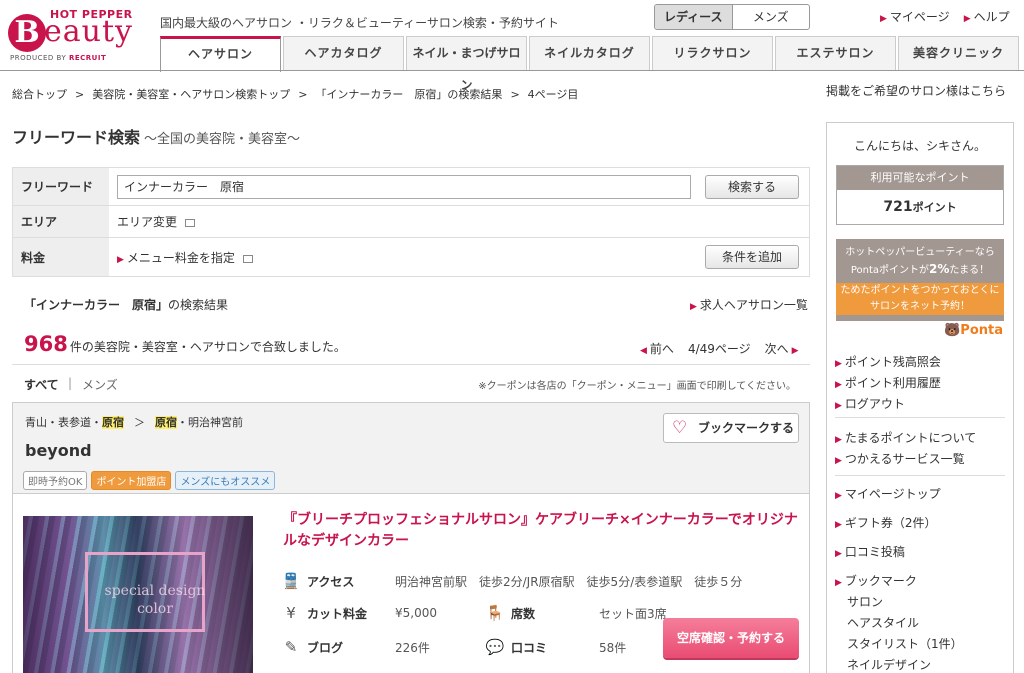 This screenshot has width=1024, height=673. I want to click on bookmark-hairstyle-link: ヘアスタイル, so click(899, 623).